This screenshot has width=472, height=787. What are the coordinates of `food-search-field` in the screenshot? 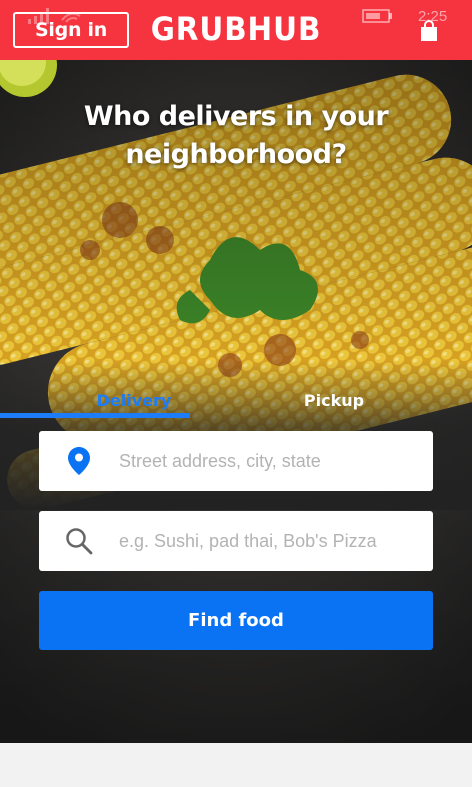 It's located at (236, 541).